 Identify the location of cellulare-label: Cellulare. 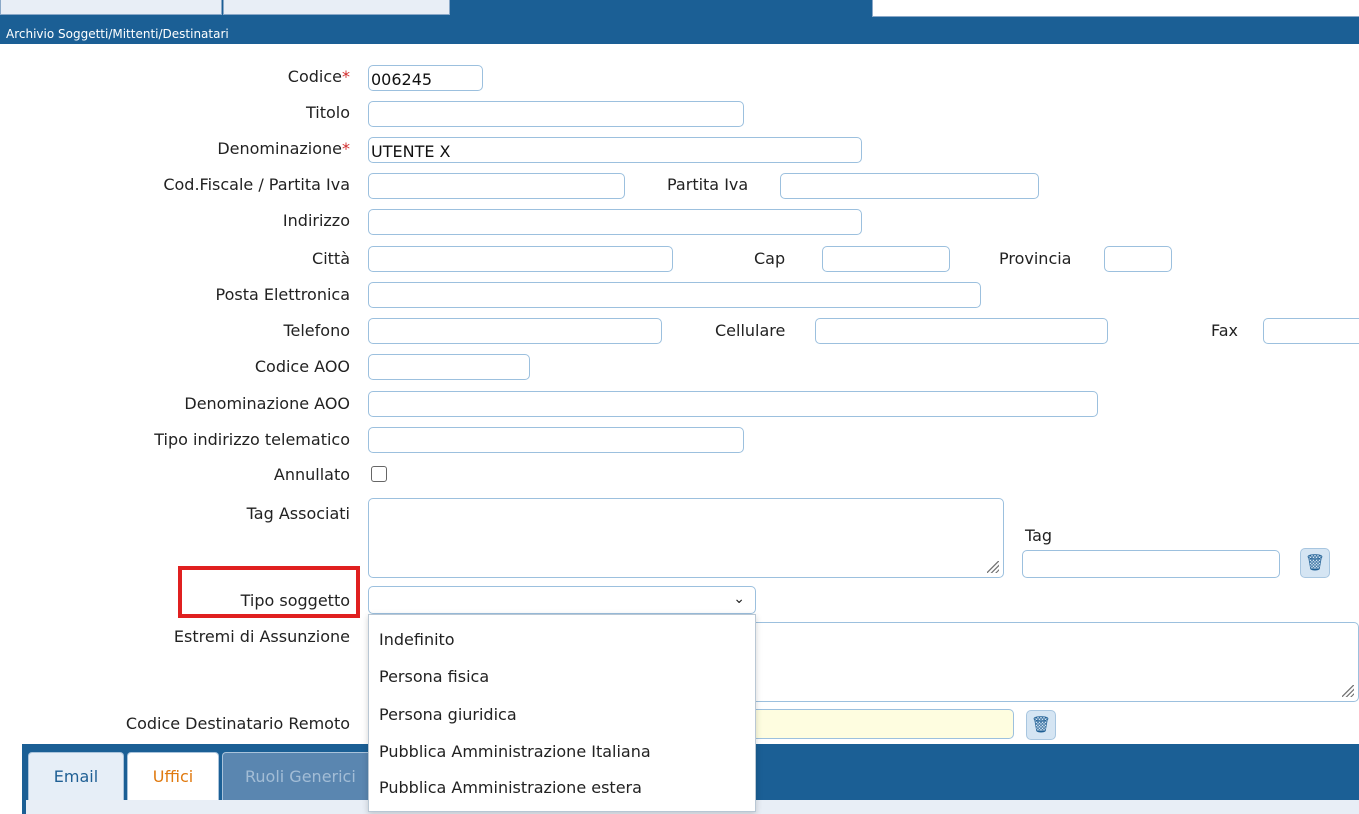
(750, 330).